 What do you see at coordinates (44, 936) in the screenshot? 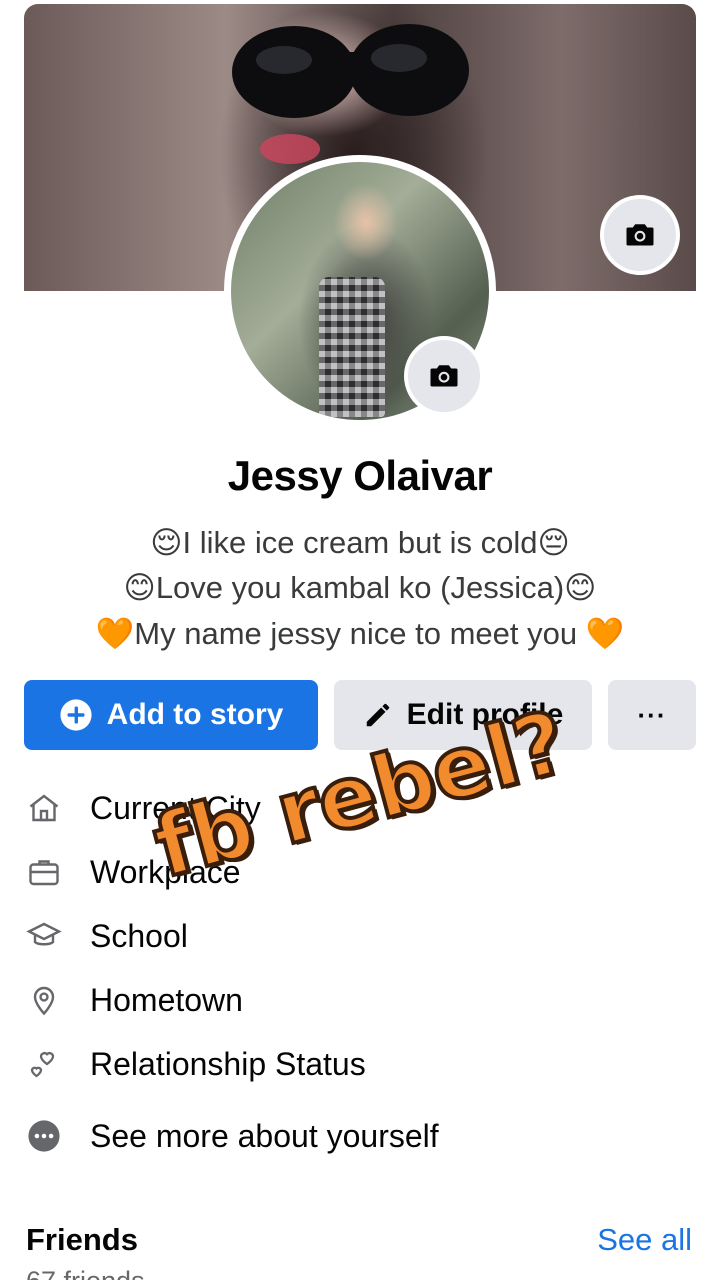
I see `graduation-cap-icon` at bounding box center [44, 936].